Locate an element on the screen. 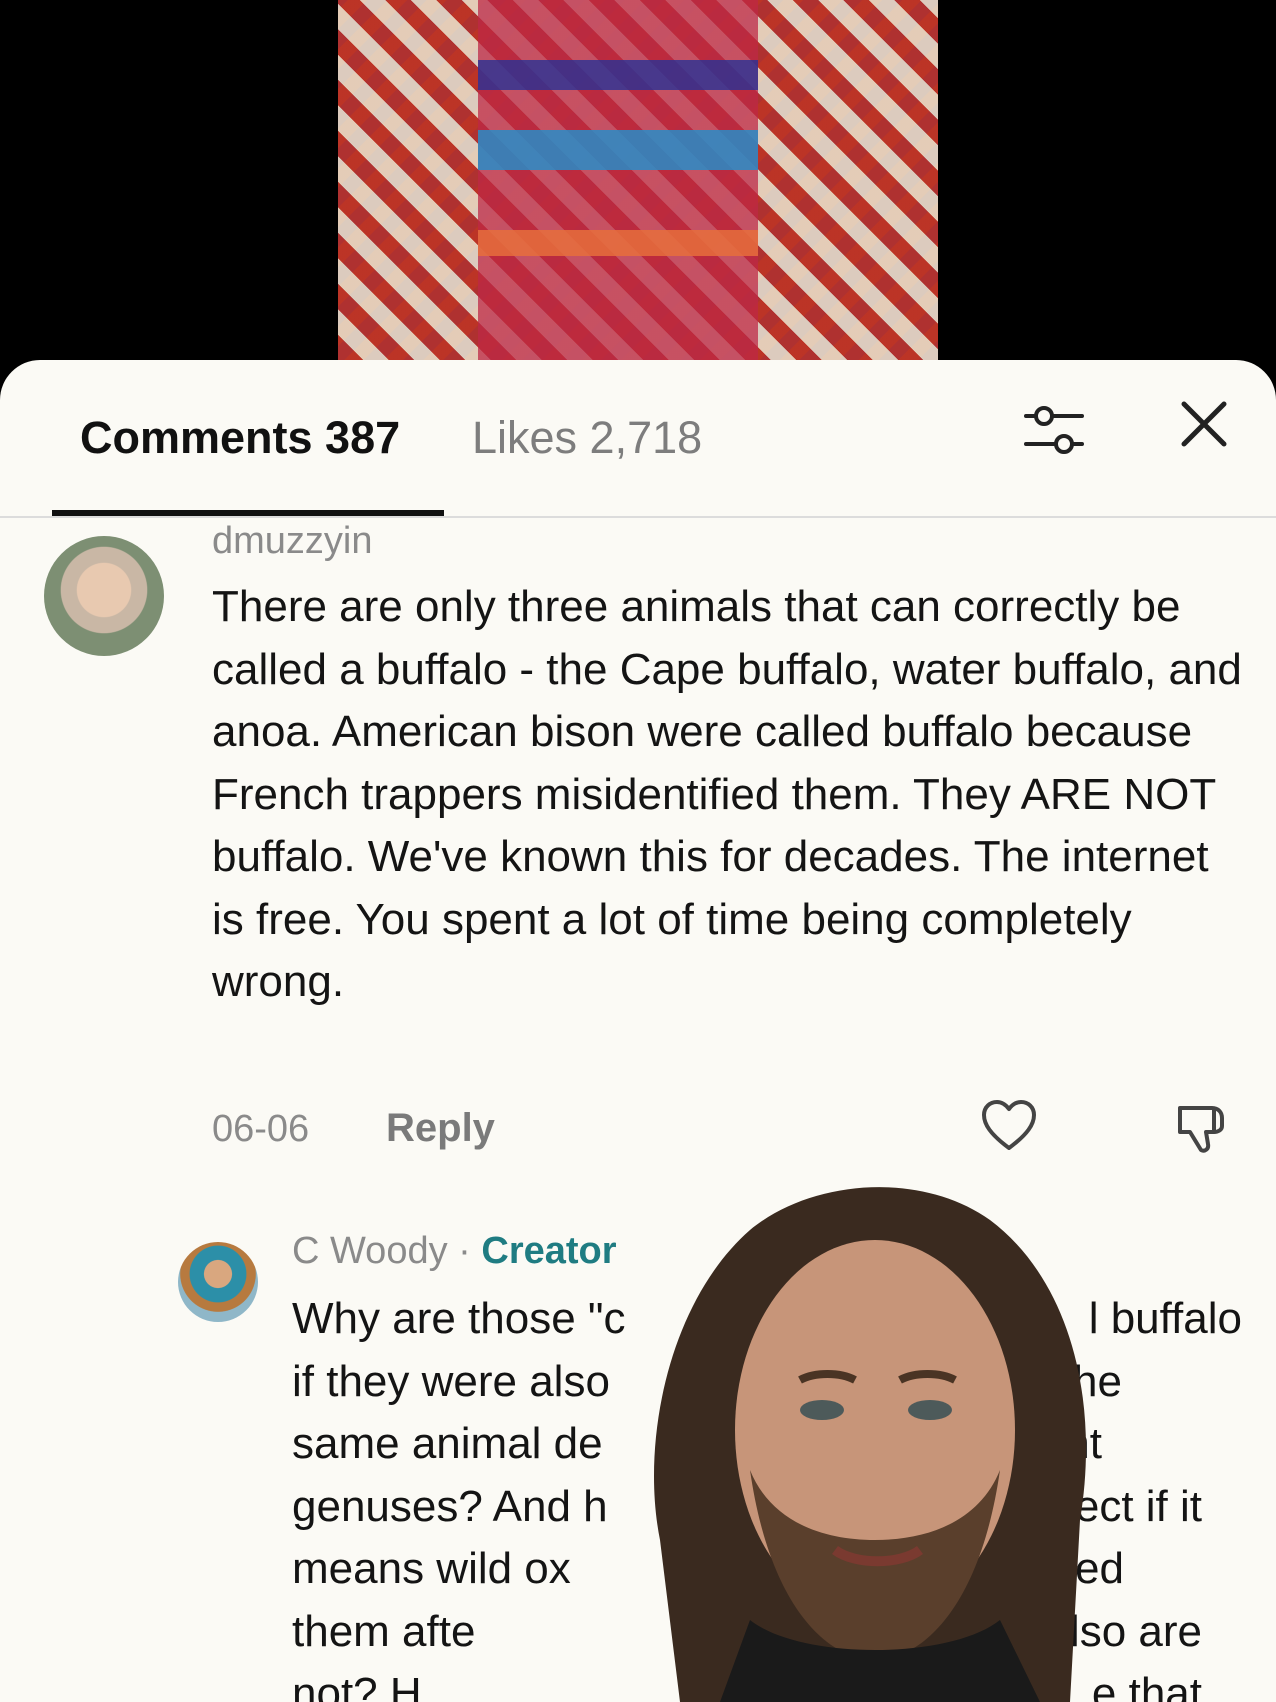 This screenshot has height=1702, width=1276. video-frame is located at coordinates (638, 180).